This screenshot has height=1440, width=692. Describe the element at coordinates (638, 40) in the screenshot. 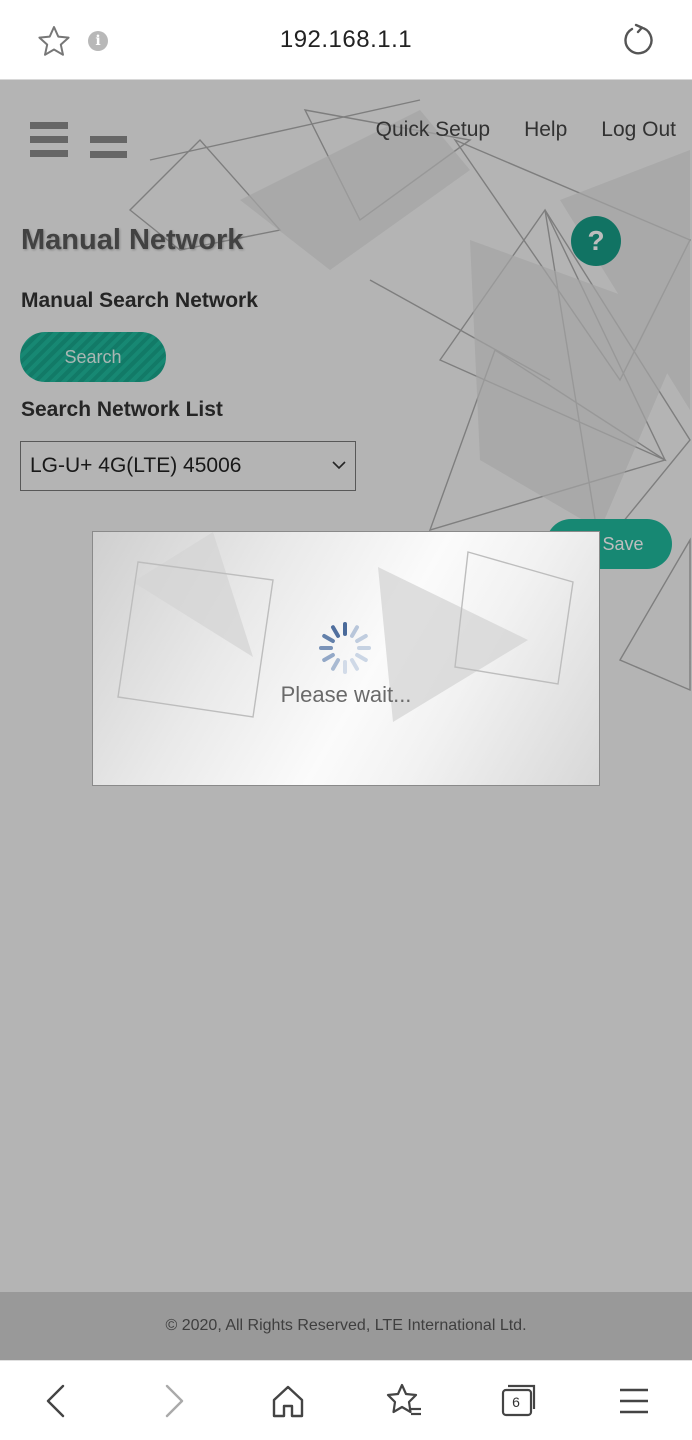

I see `reload-icon` at that location.